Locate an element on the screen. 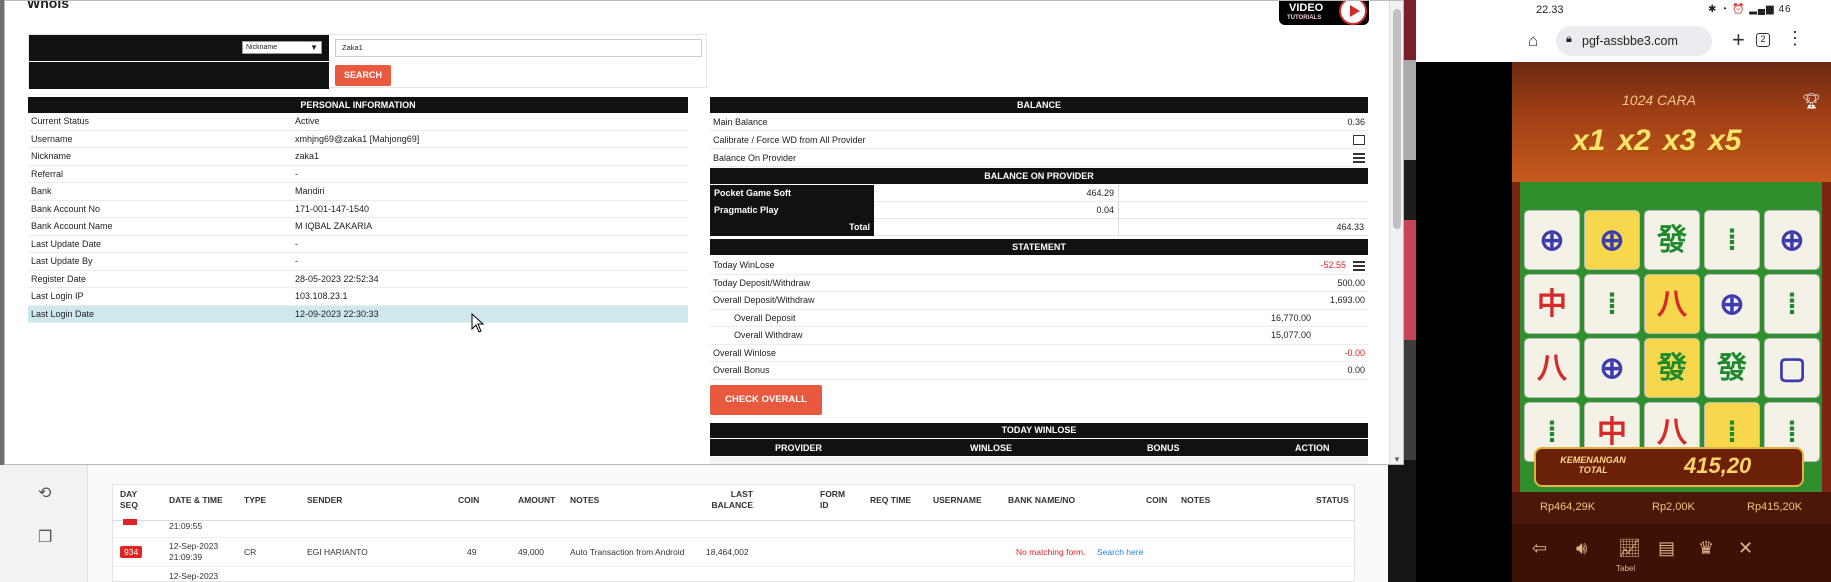 The width and height of the screenshot is (1831, 582). video-tutorials-button: VIDEO TUTORIALS is located at coordinates (1324, 13).